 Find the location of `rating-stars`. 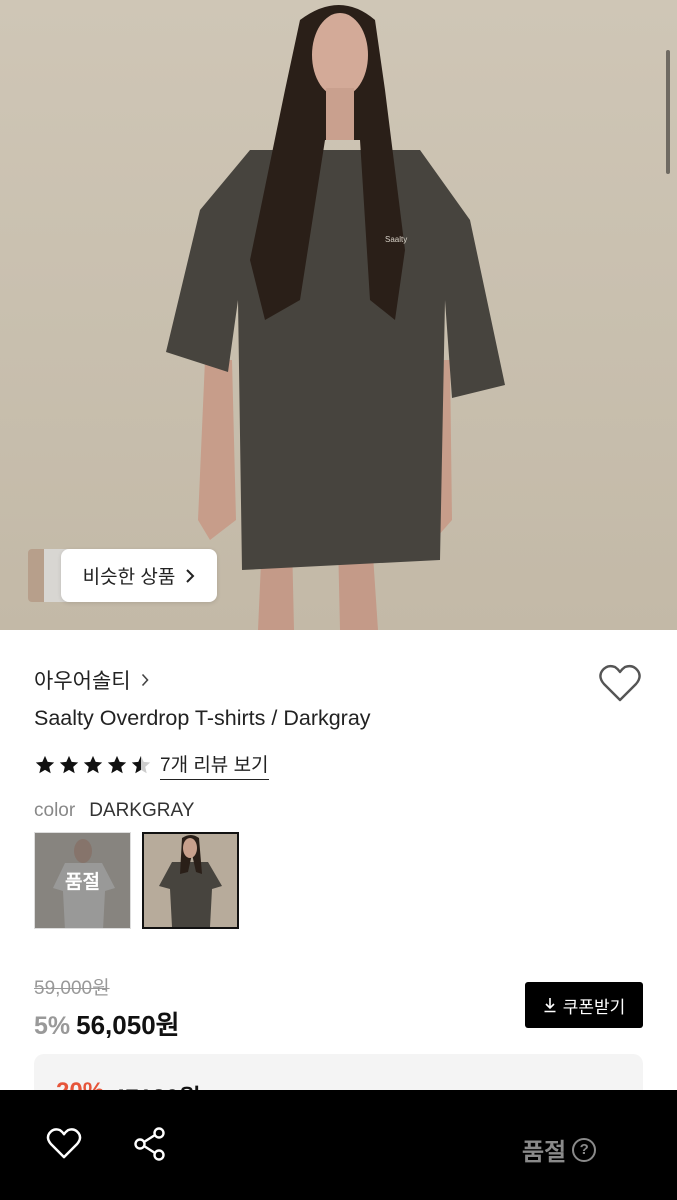

rating-stars is located at coordinates (93, 765).